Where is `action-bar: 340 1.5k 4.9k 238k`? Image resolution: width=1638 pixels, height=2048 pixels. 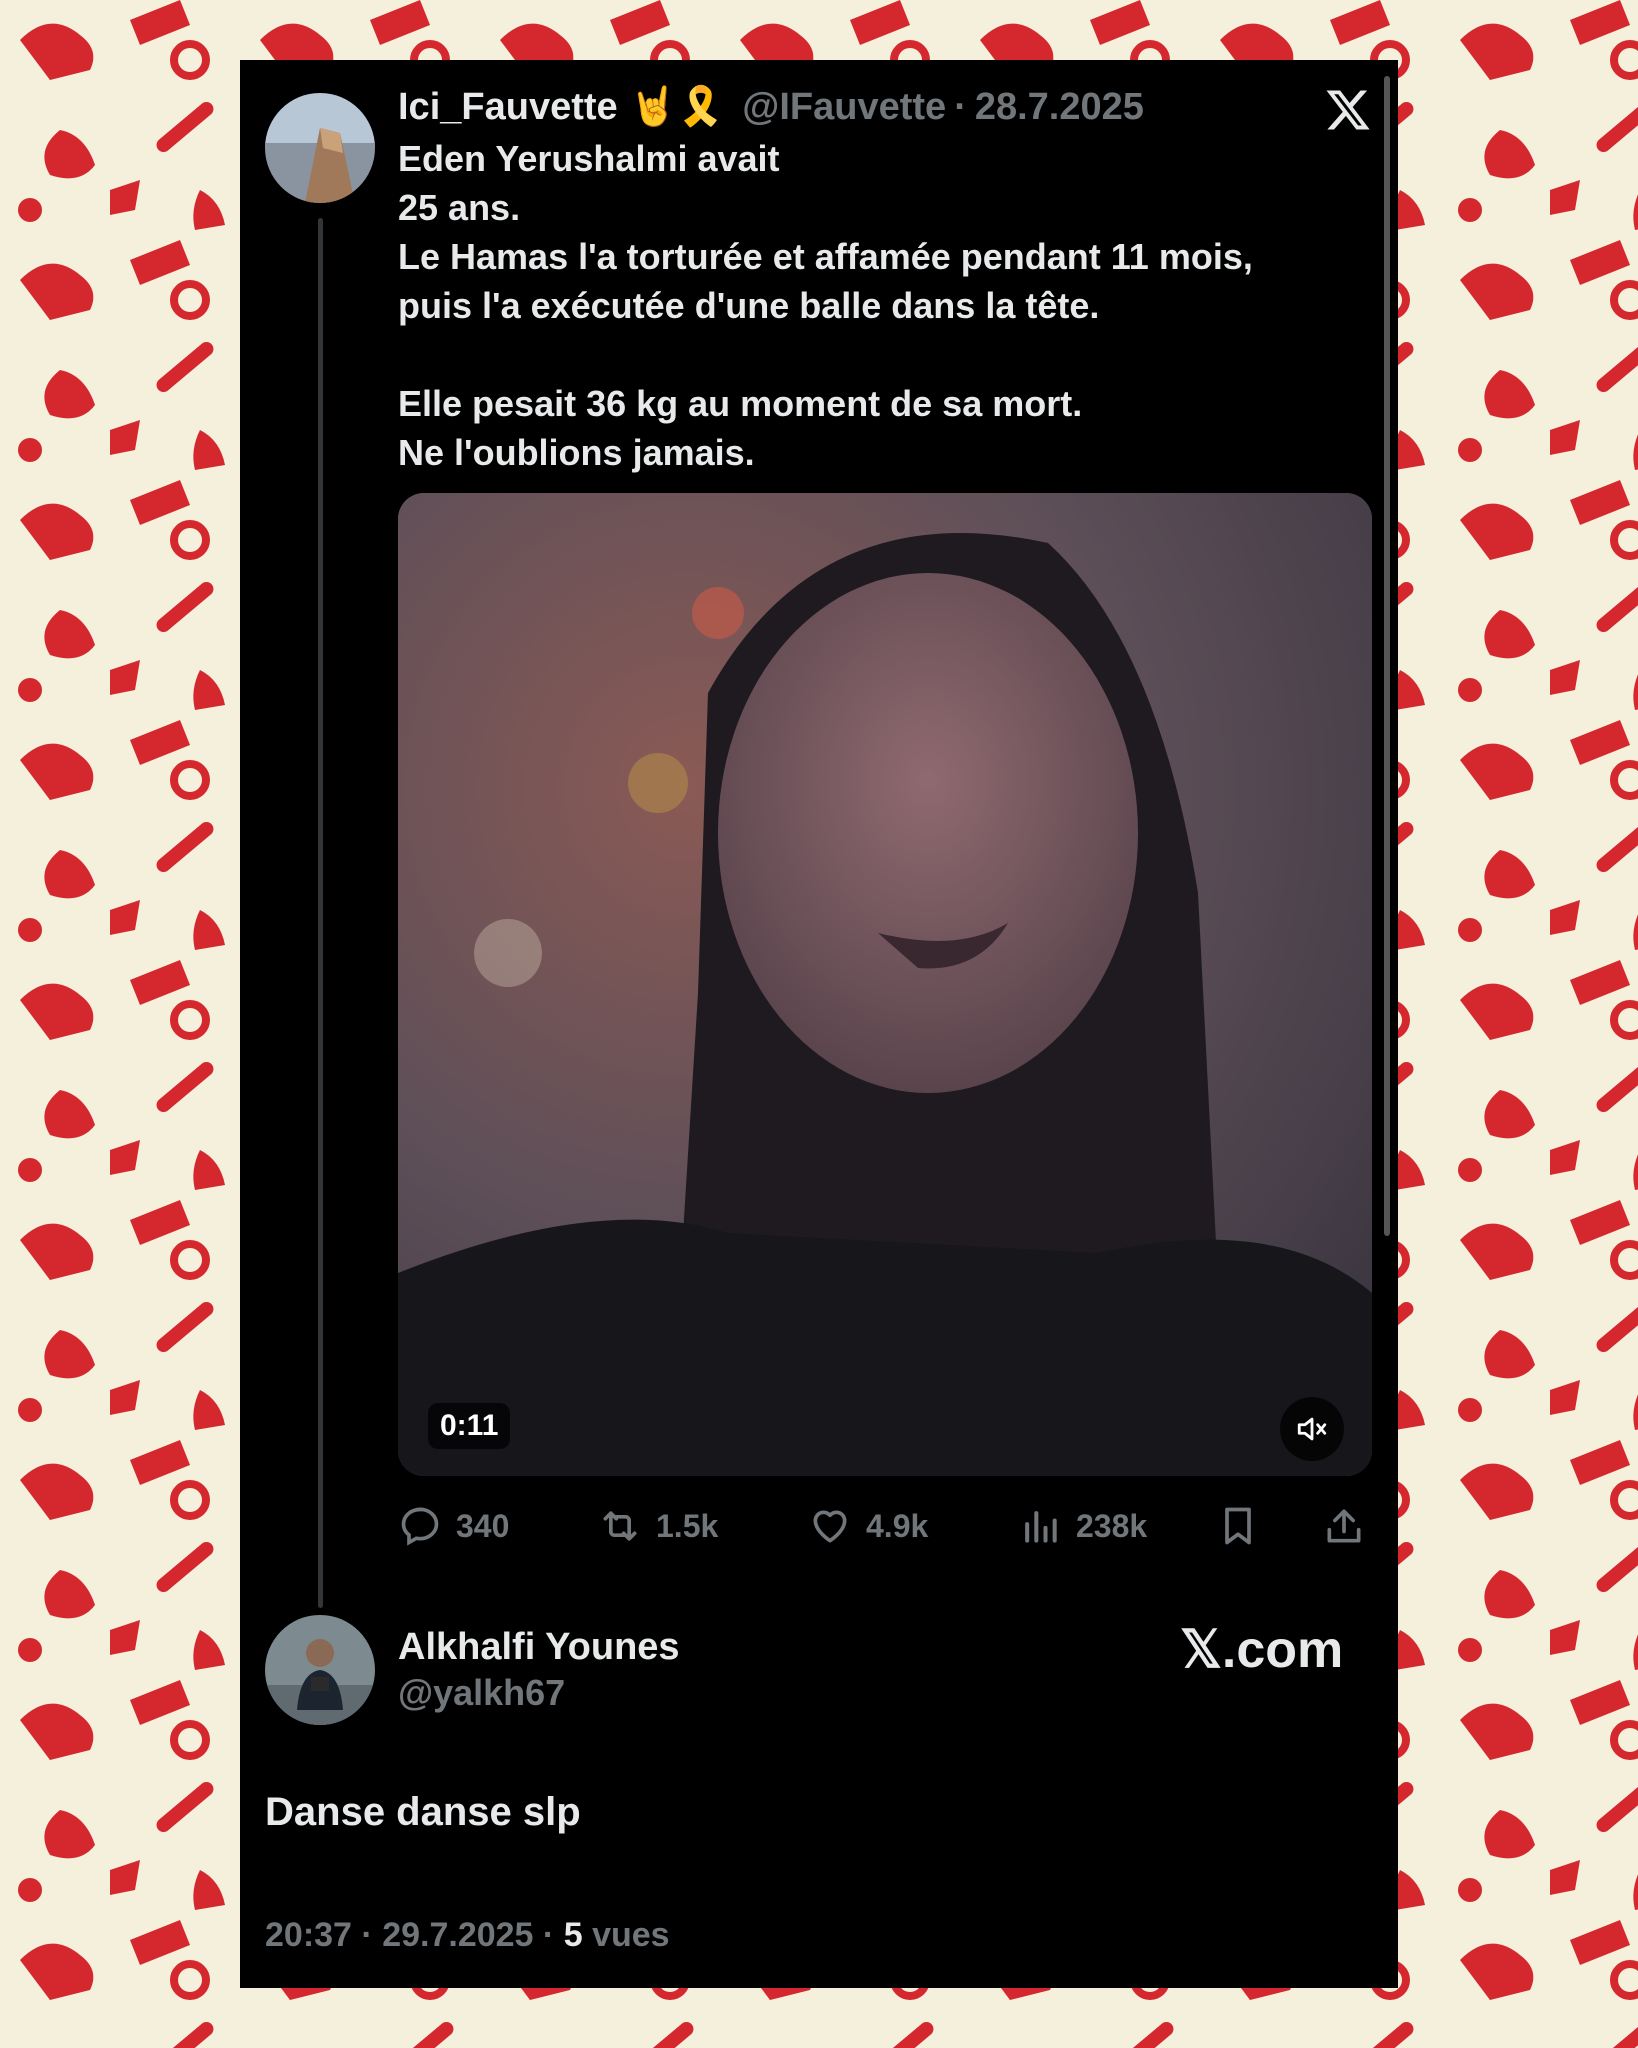
action-bar: 340 1.5k 4.9k 238k is located at coordinates (888, 1526).